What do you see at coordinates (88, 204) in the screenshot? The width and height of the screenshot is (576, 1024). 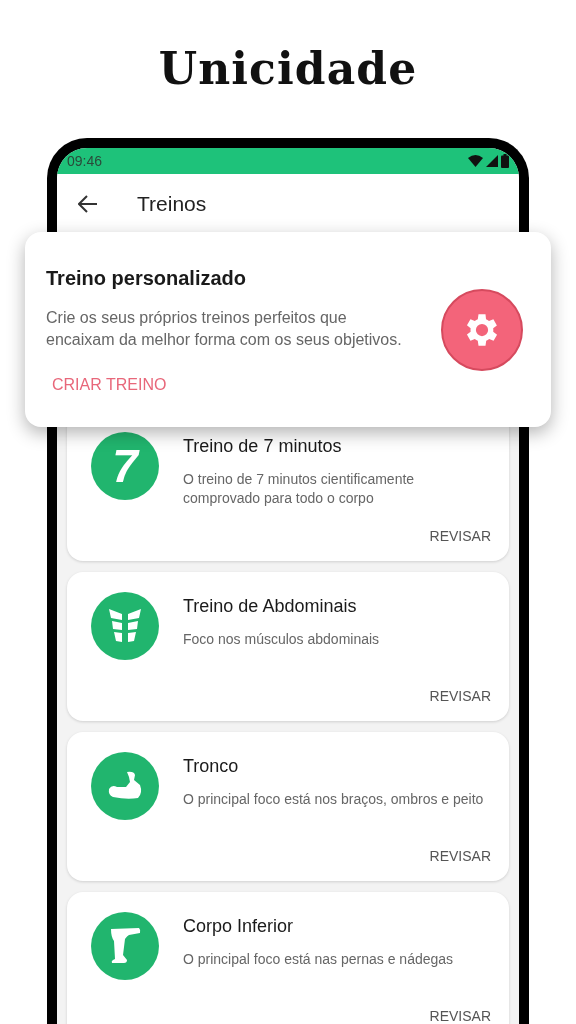 I see `back-button` at bounding box center [88, 204].